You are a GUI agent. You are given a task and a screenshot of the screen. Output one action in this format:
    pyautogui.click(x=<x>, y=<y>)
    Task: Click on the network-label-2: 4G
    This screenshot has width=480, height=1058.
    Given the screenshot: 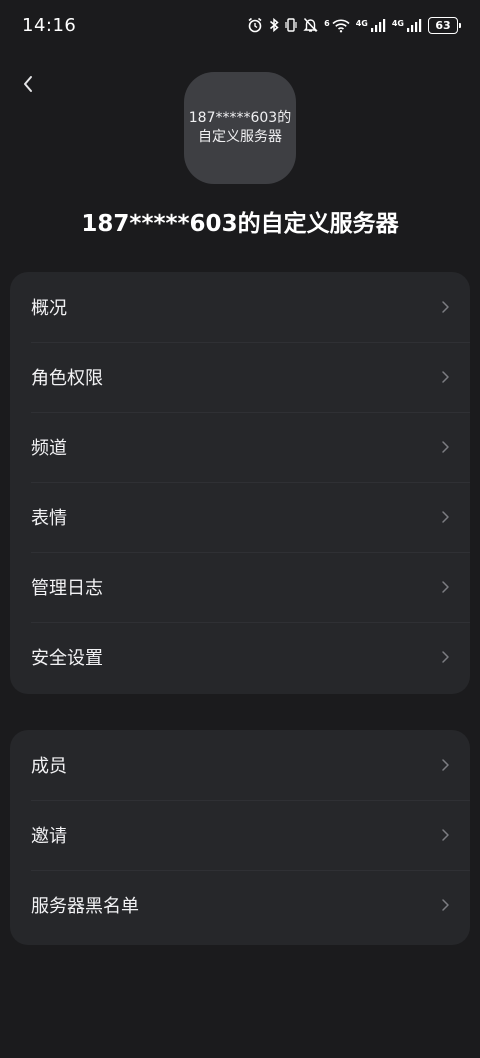 What is the action you would take?
    pyautogui.click(x=397, y=23)
    